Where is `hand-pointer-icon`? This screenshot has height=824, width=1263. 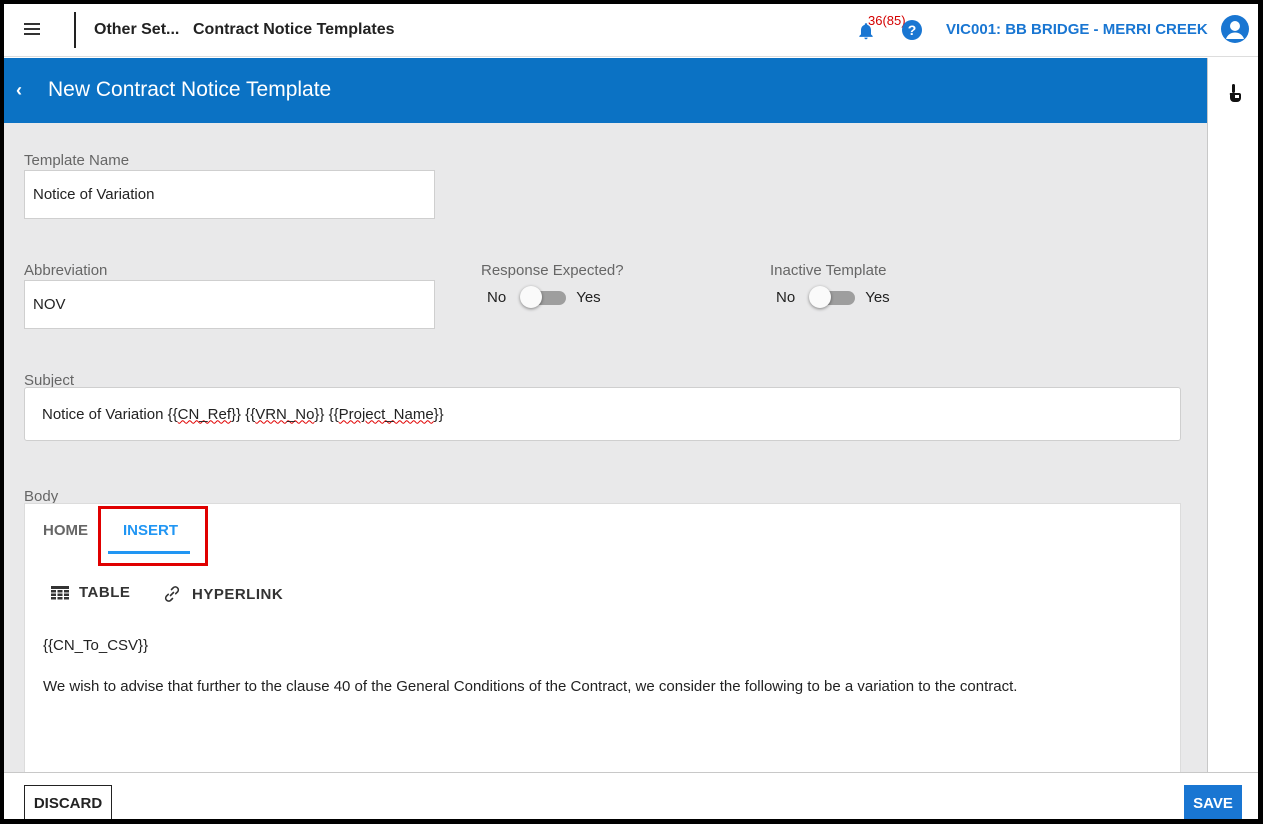
hand-pointer-icon is located at coordinates (1235, 93).